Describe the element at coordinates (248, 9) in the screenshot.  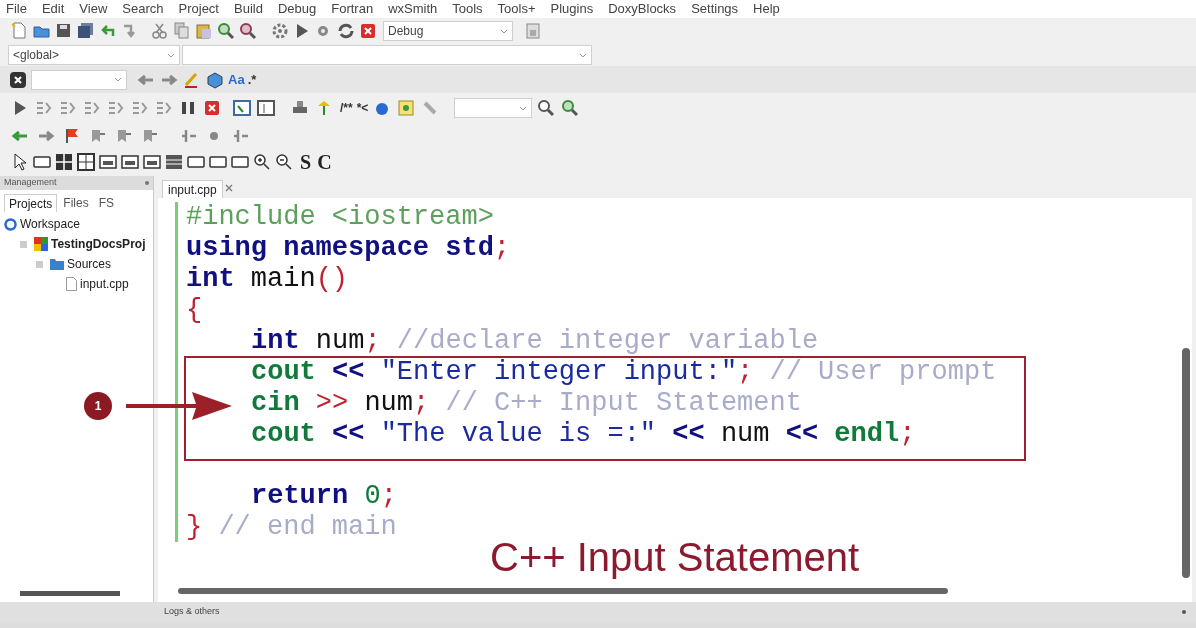
I see `menu-item: Build` at that location.